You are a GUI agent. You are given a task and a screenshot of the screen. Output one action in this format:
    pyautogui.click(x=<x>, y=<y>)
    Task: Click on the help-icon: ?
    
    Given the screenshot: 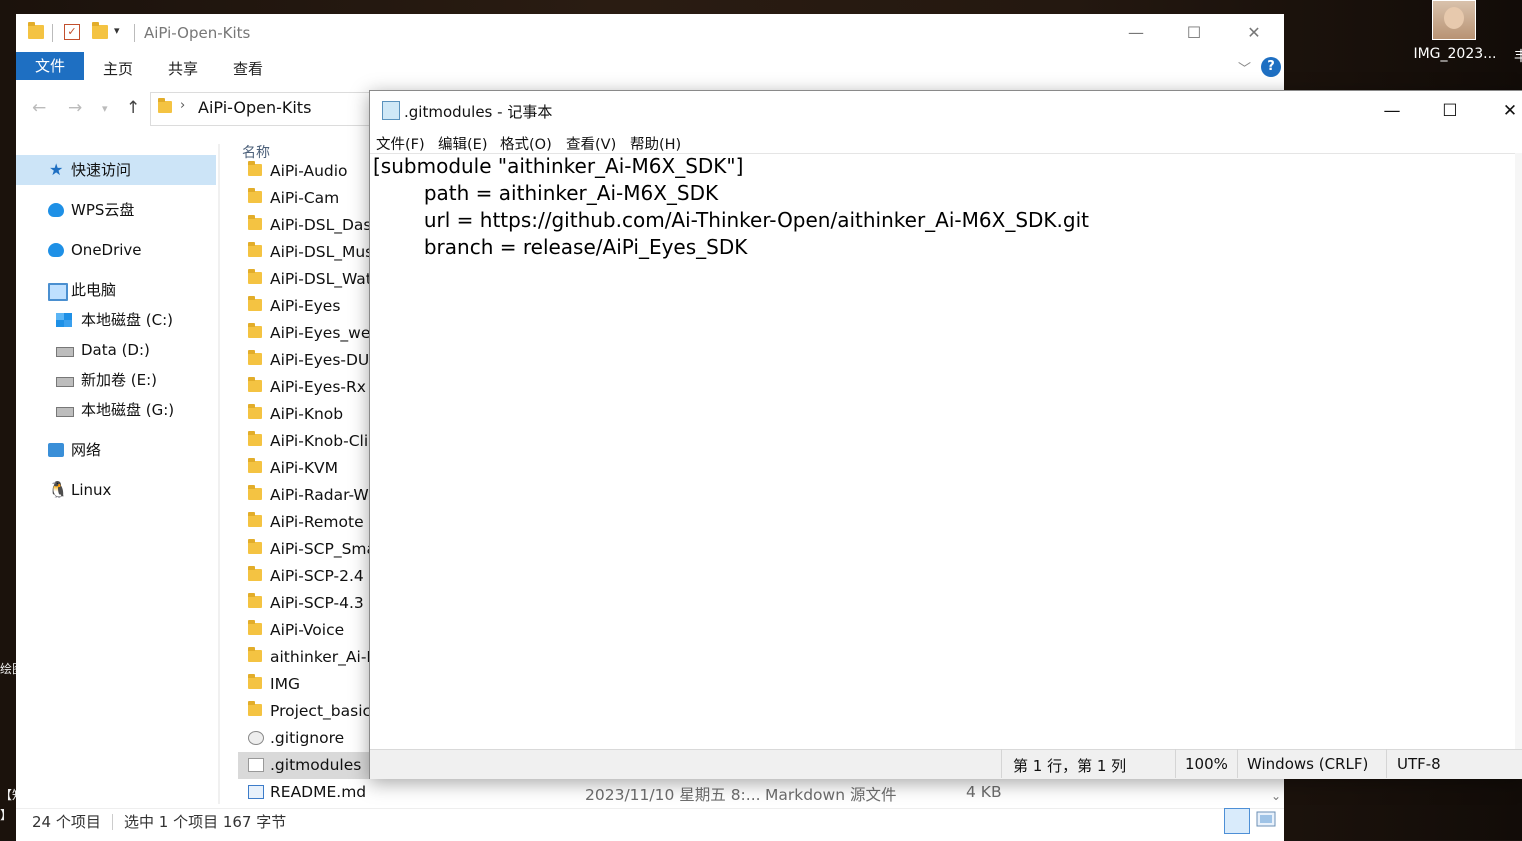 What is the action you would take?
    pyautogui.click(x=1271, y=67)
    